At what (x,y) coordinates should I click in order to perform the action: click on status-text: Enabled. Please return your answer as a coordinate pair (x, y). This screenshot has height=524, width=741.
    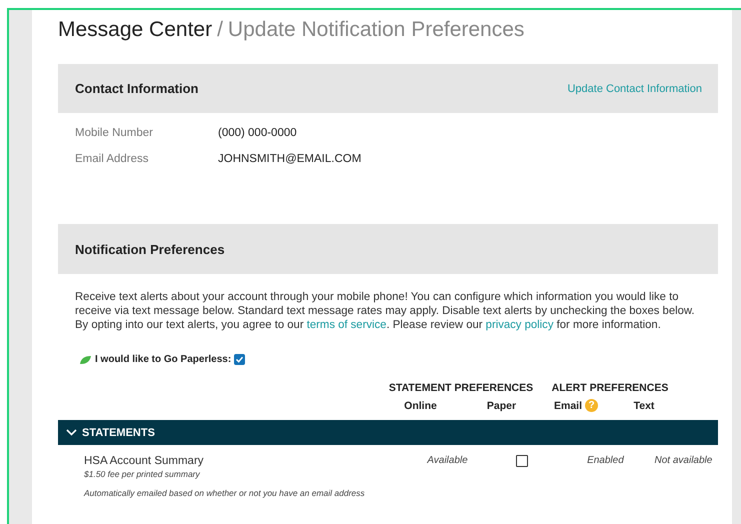
    Looking at the image, I should click on (605, 460).